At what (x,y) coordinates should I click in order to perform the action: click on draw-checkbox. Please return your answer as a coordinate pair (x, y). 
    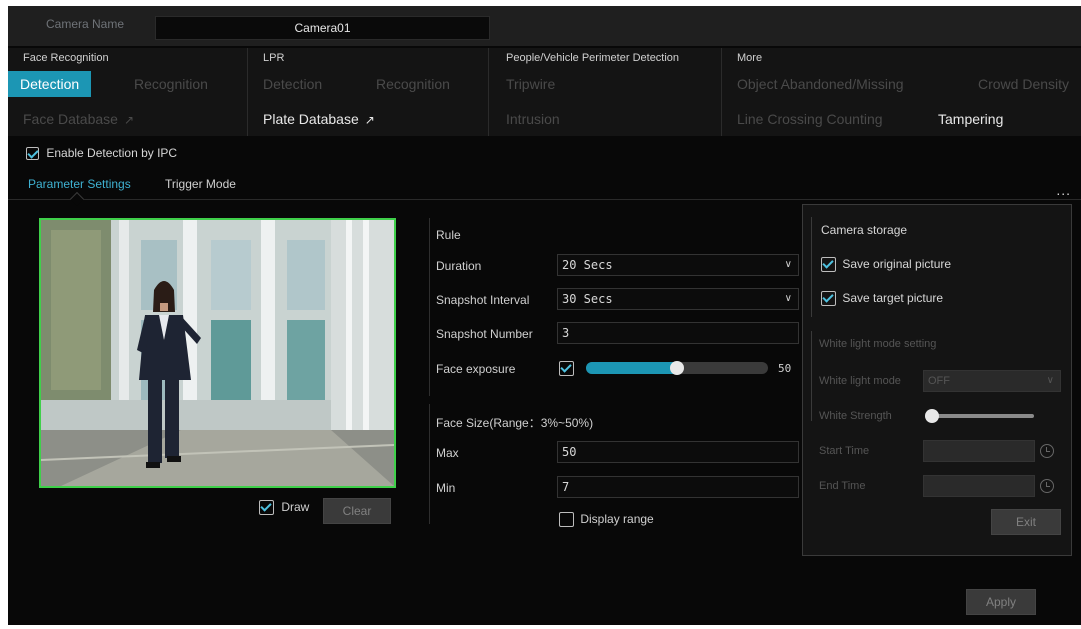
    Looking at the image, I should click on (266, 508).